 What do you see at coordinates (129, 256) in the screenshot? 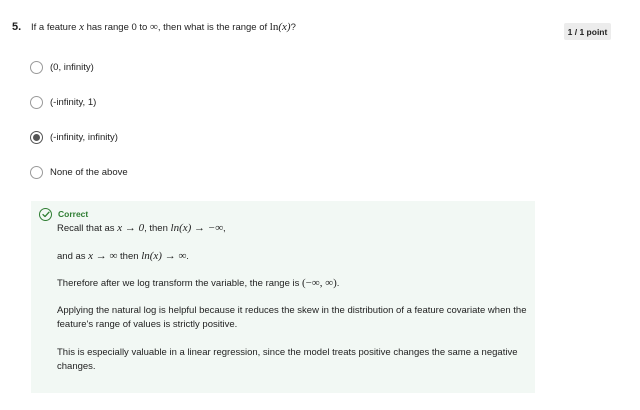
I see `line2-mid: then` at bounding box center [129, 256].